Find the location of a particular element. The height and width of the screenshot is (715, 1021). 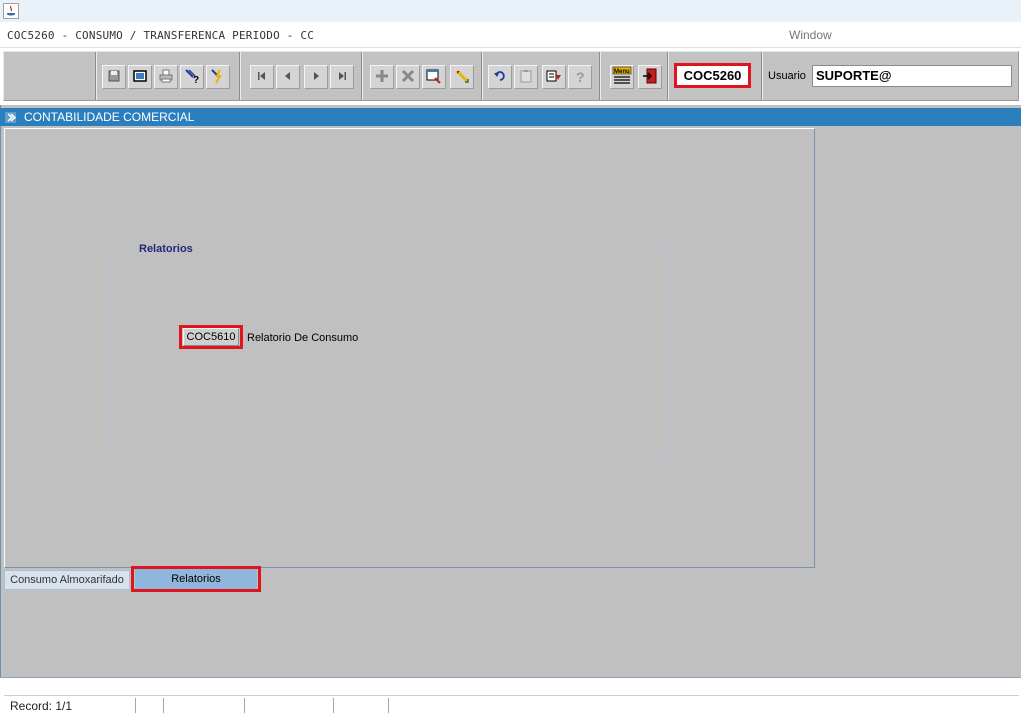

print-button is located at coordinates (166, 77).